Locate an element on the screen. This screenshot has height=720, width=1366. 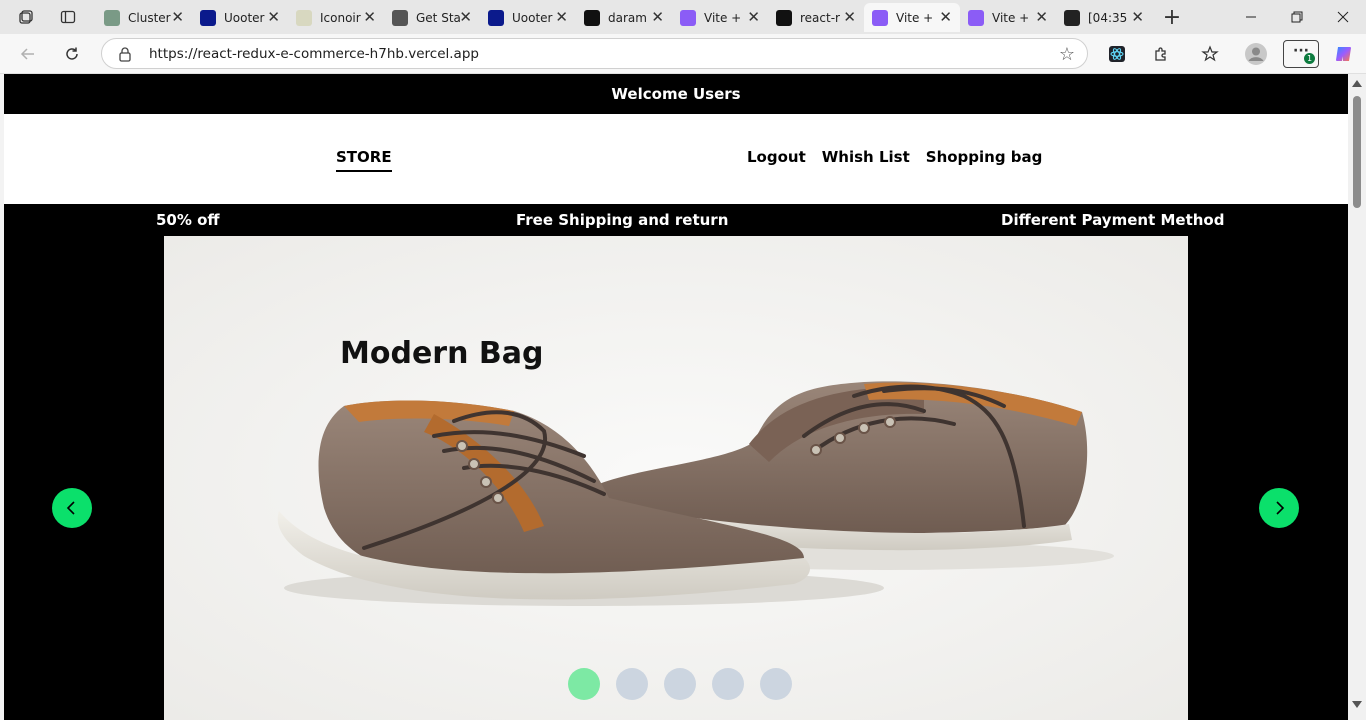
chevron-right-icon is located at coordinates (1280, 508).